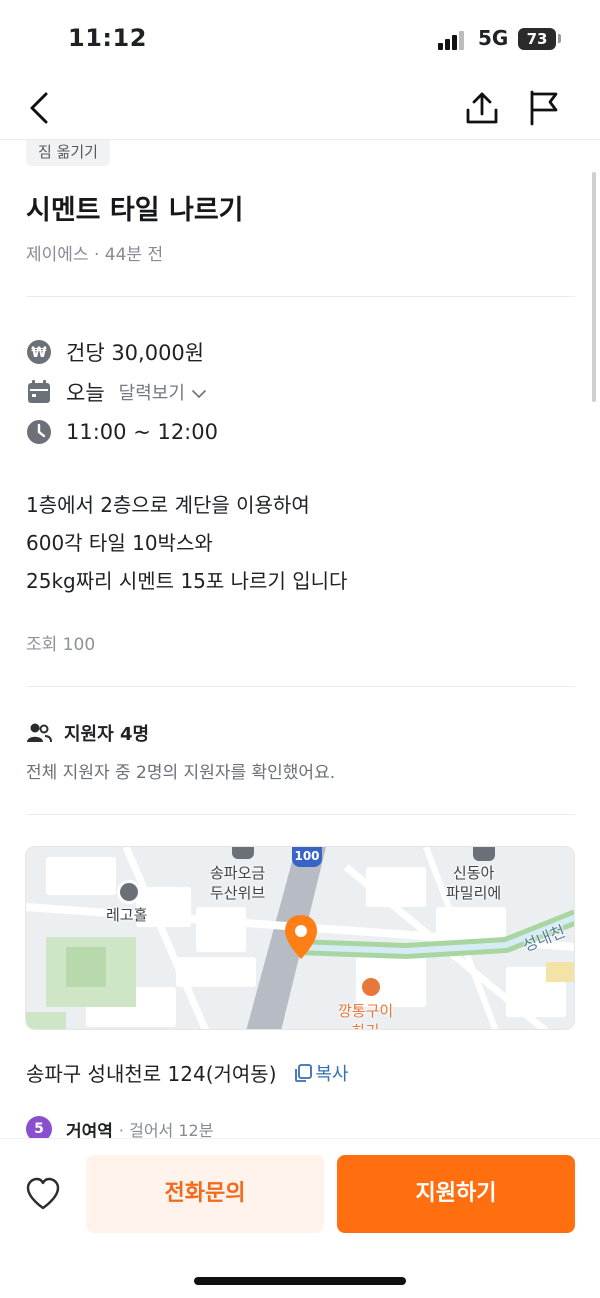  What do you see at coordinates (187, 581) in the screenshot?
I see `description-line: 25kg짜리 시멘트 15포 나르기 입니다` at bounding box center [187, 581].